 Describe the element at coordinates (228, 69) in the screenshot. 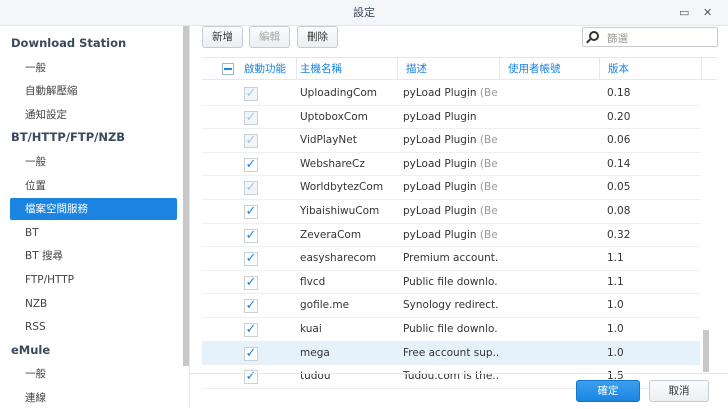

I see `select-all-checkbox` at that location.